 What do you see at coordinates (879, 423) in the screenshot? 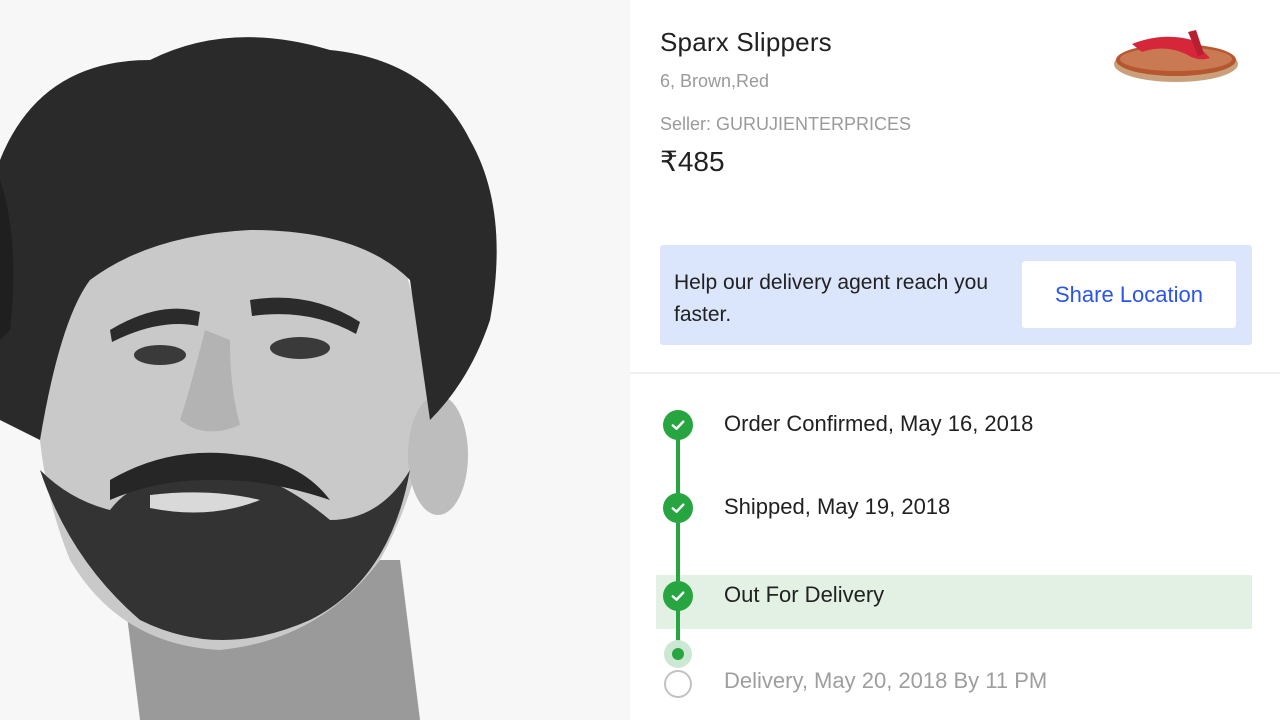
I see `tracking-step-label: Order Confirmed, May 16, 2018` at bounding box center [879, 423].